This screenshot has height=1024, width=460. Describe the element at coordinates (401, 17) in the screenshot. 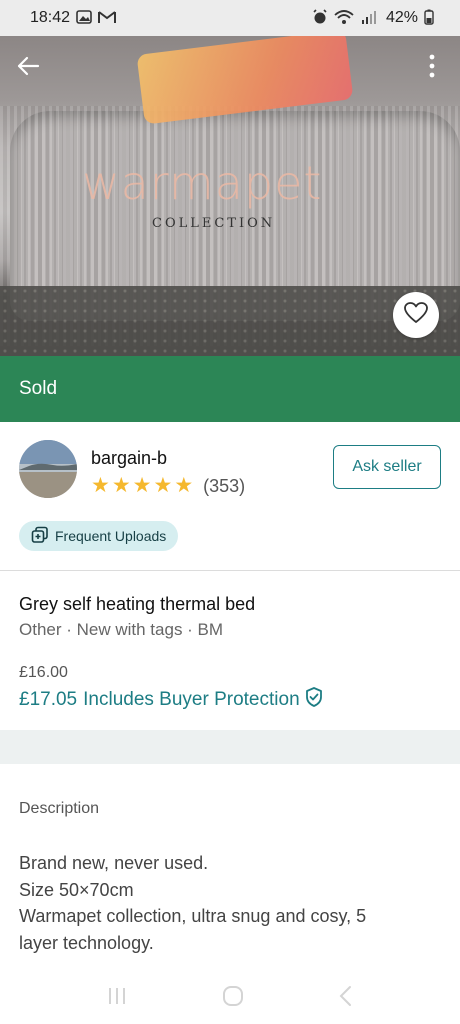

I see `battery-percent: 42%` at that location.